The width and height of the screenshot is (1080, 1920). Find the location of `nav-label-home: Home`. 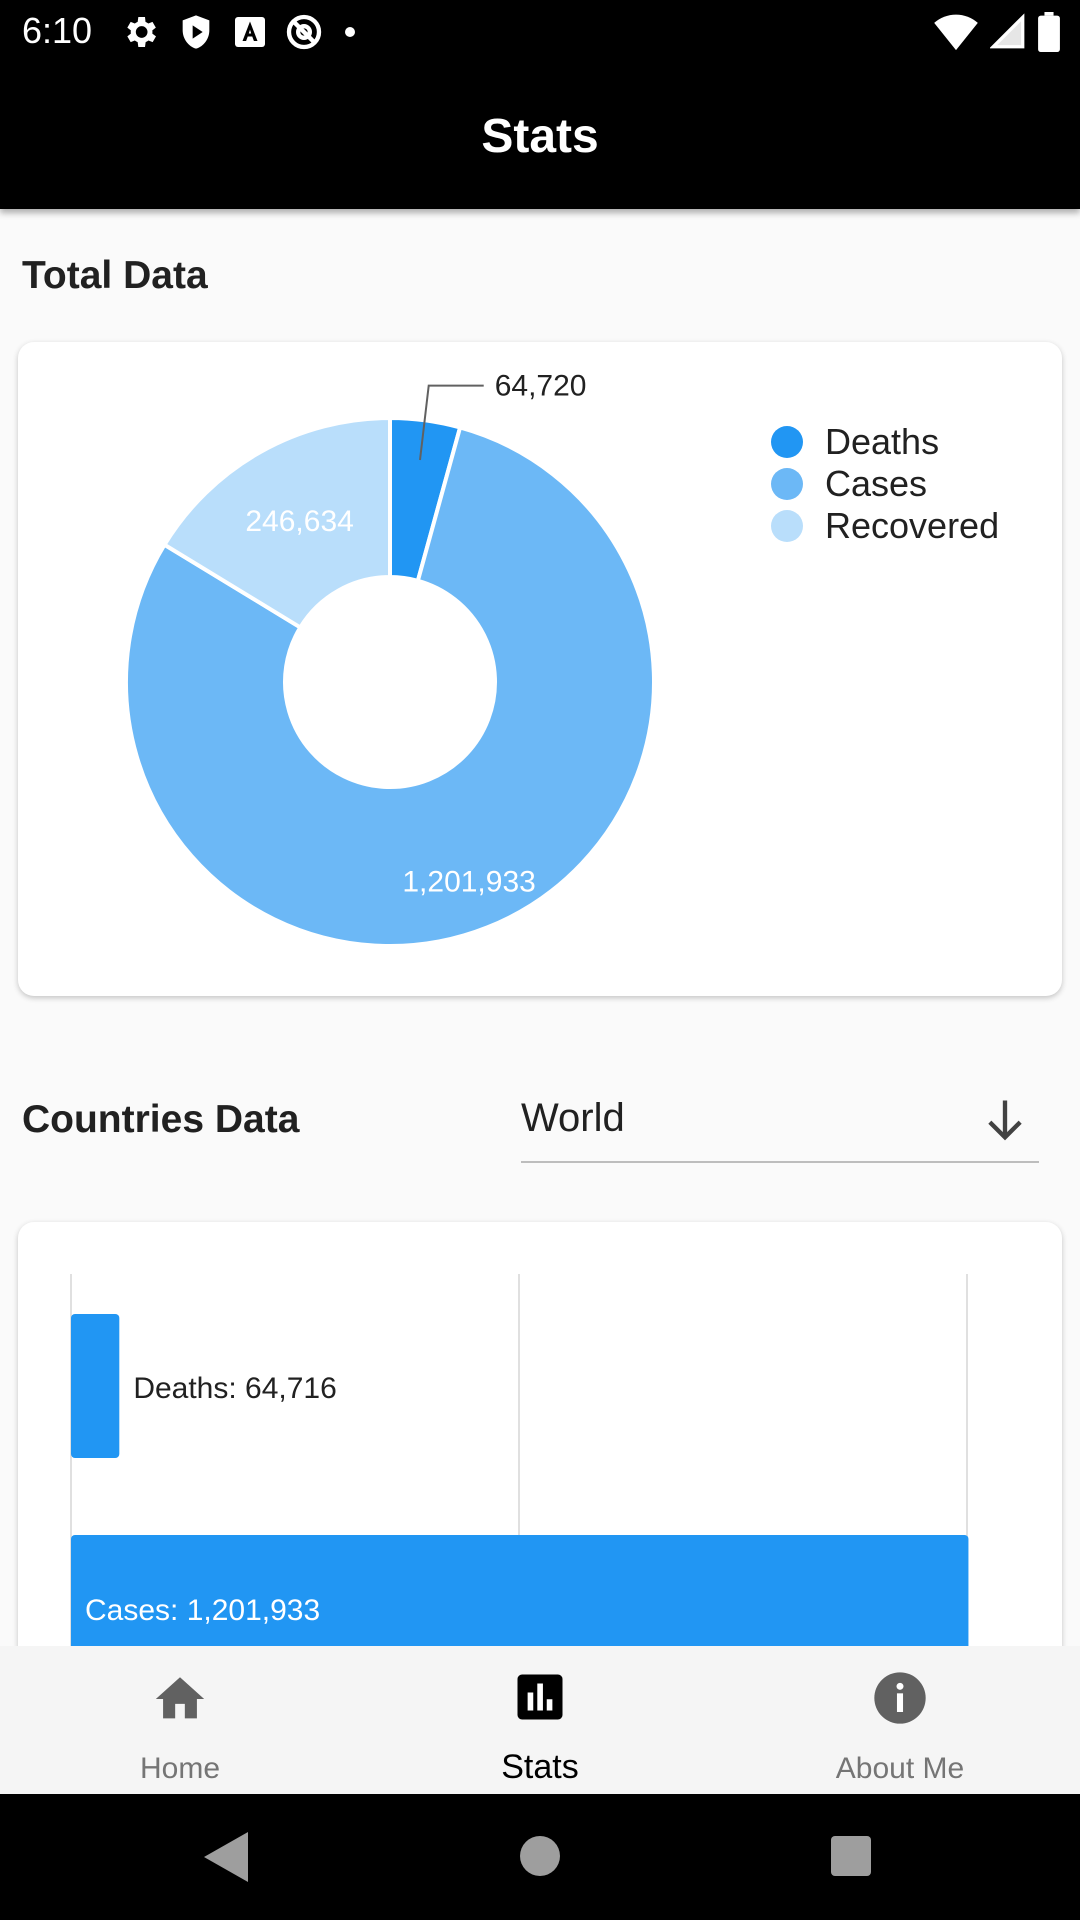

nav-label-home: Home is located at coordinates (180, 1768).